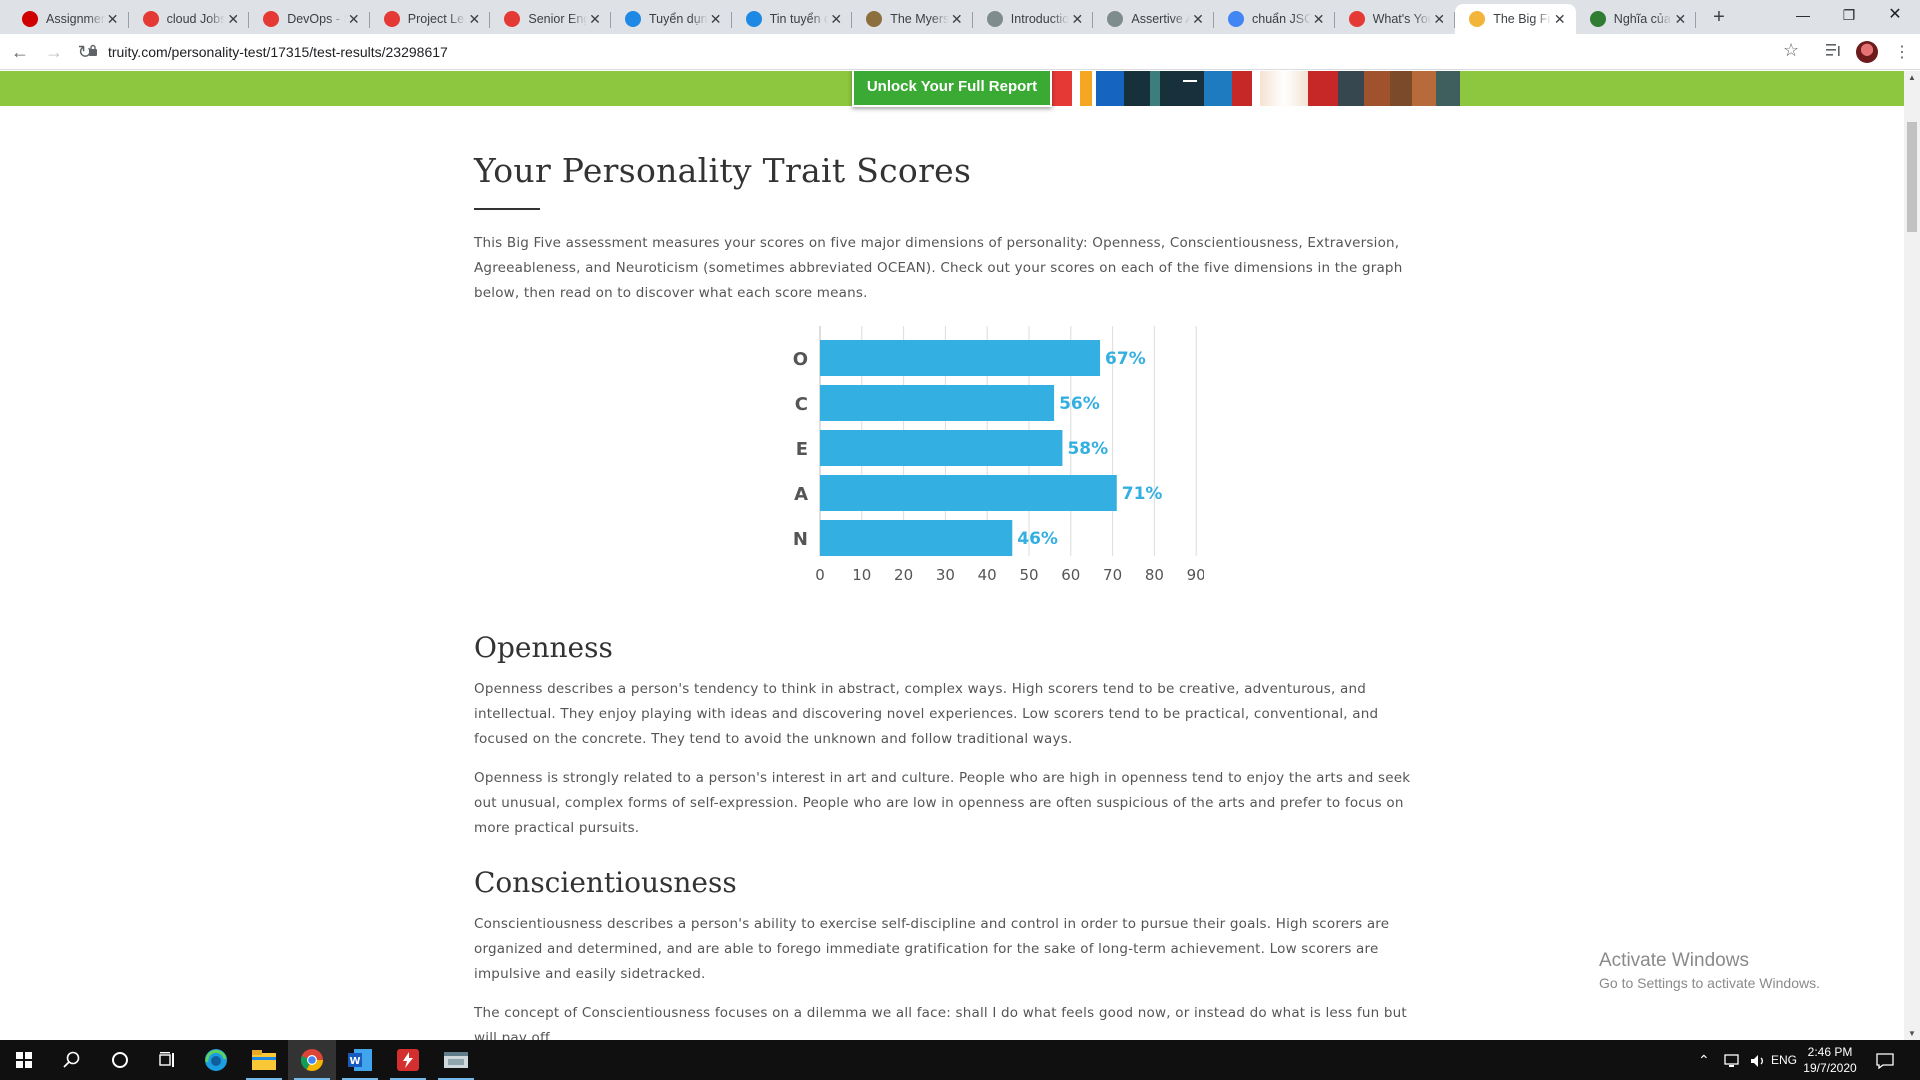  I want to click on bookmark-star-icon: ☆, so click(1791, 50).